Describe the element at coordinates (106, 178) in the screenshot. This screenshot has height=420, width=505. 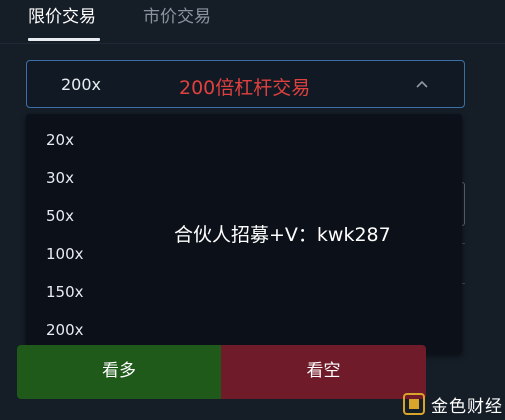
I see `leverage-option-30x: 30x` at that location.